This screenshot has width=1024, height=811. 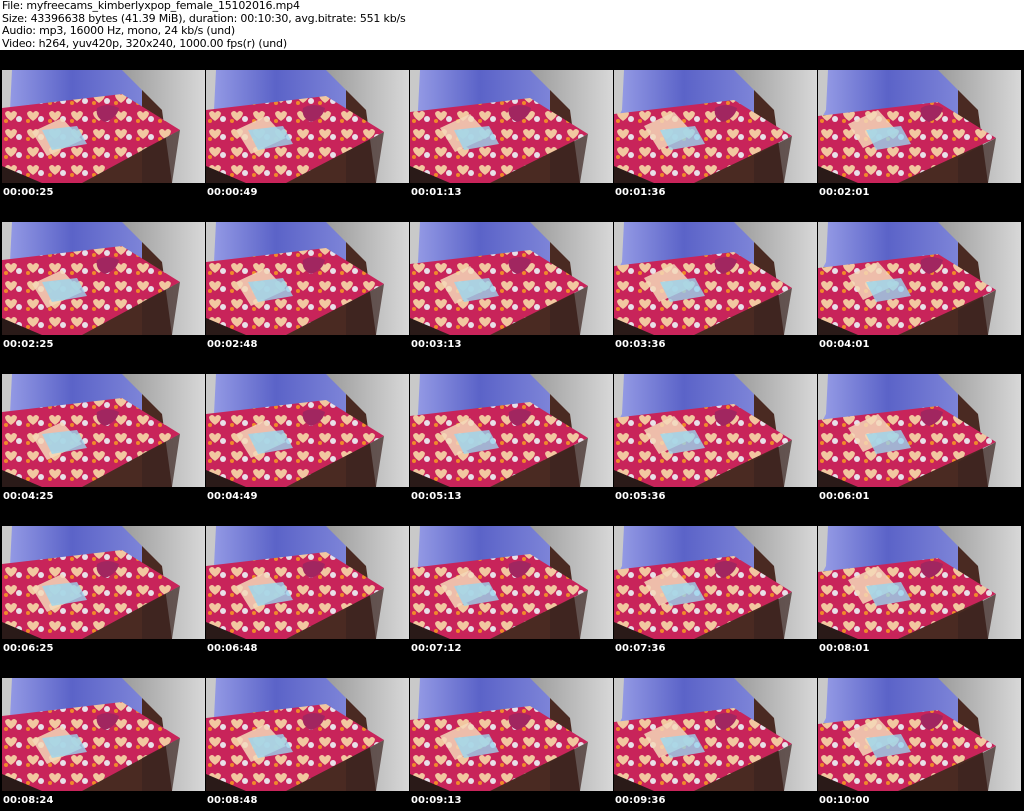 I want to click on thumbnail: 00:05:36, so click(x=715, y=440).